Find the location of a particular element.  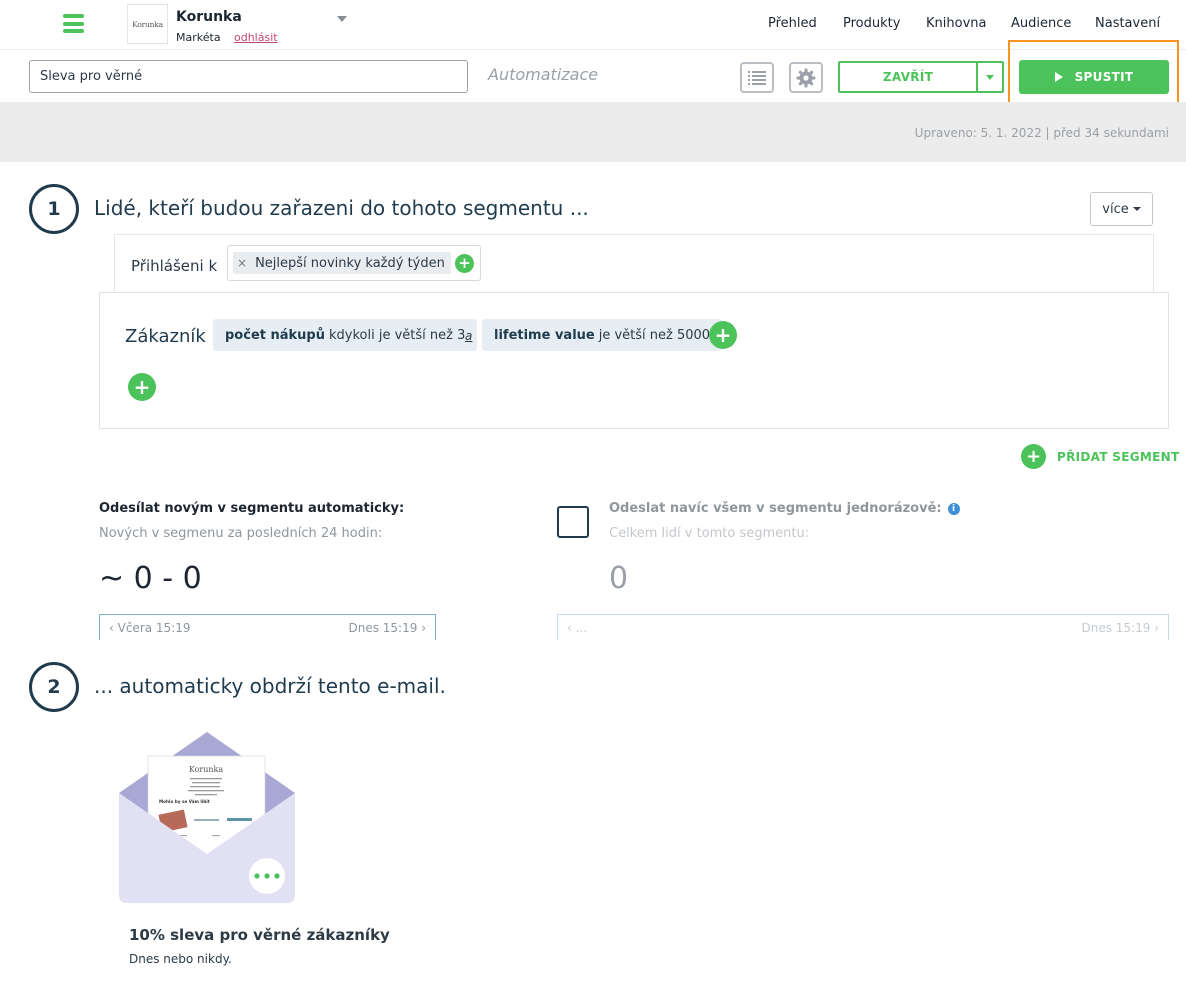

auto-send-time-range: ‹ Včera 15:19 Dnes 15:19 › is located at coordinates (267, 627).